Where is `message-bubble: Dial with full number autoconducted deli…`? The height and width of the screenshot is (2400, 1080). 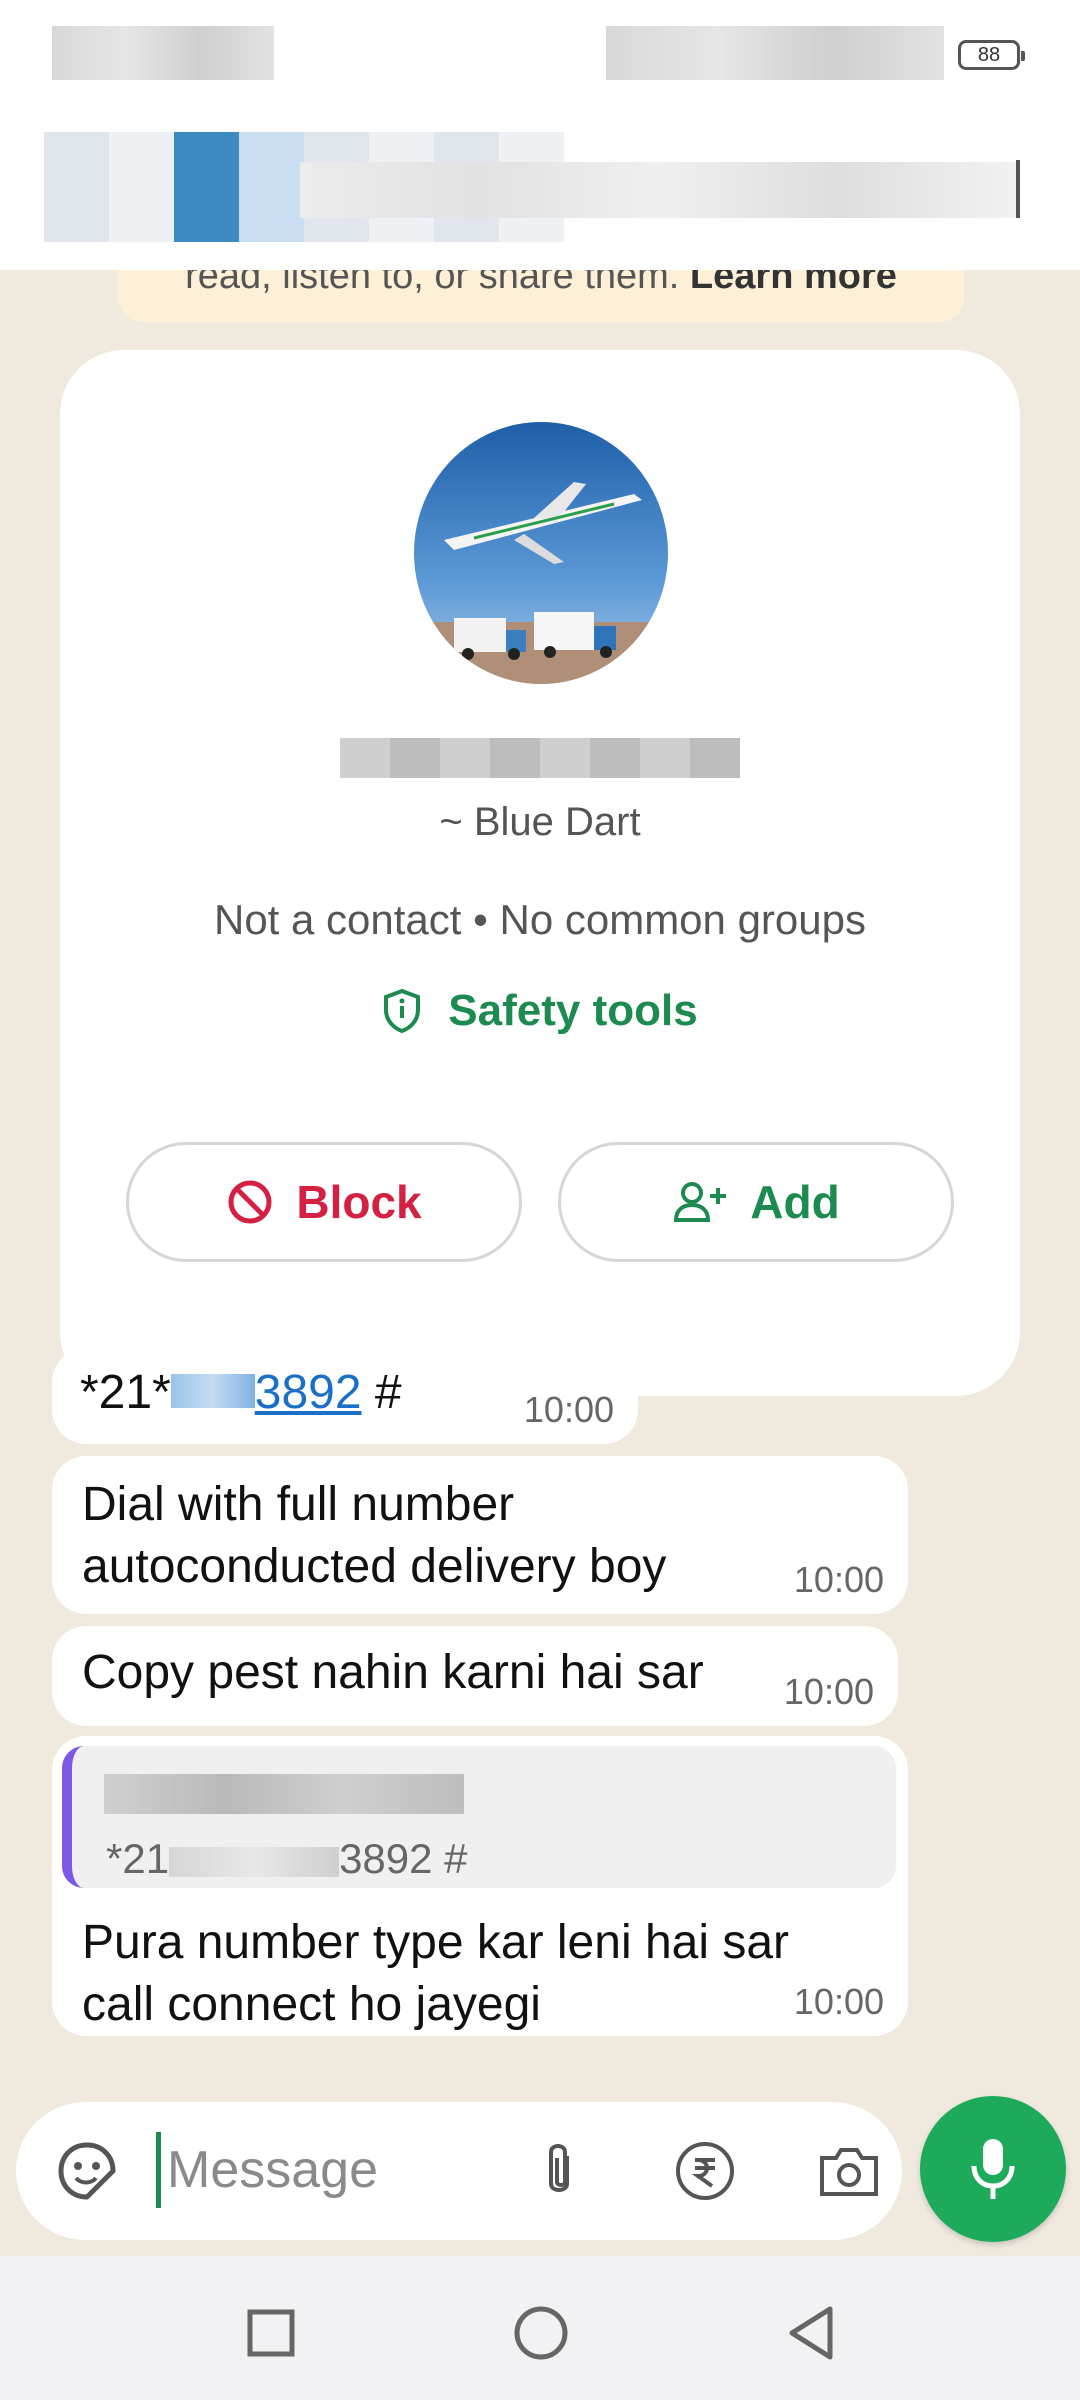 message-bubble: Dial with full number autoconducted deli… is located at coordinates (480, 1535).